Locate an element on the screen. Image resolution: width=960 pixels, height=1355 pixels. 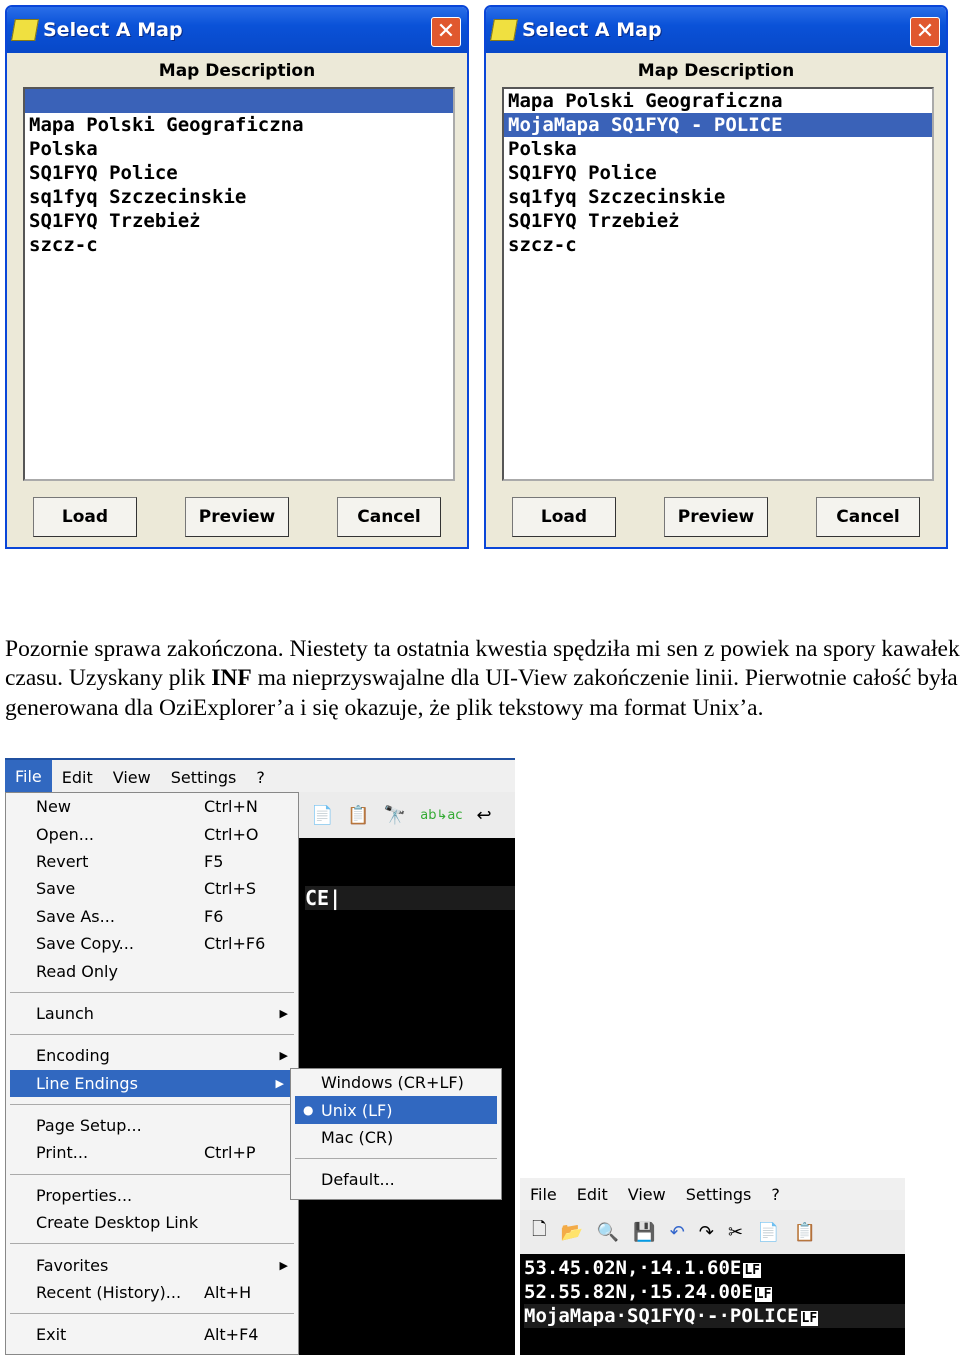
menu-item-label: Line Endings is located at coordinates (87, 1083).